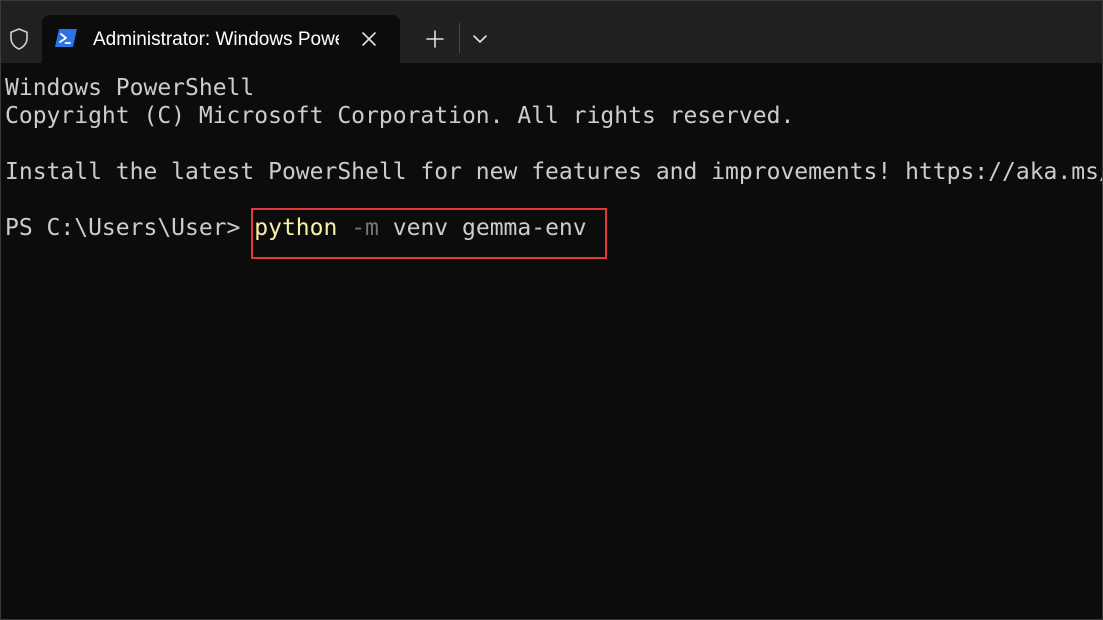 The image size is (1103, 620). What do you see at coordinates (130, 88) in the screenshot?
I see `terminal-line: Windows PowerShell` at bounding box center [130, 88].